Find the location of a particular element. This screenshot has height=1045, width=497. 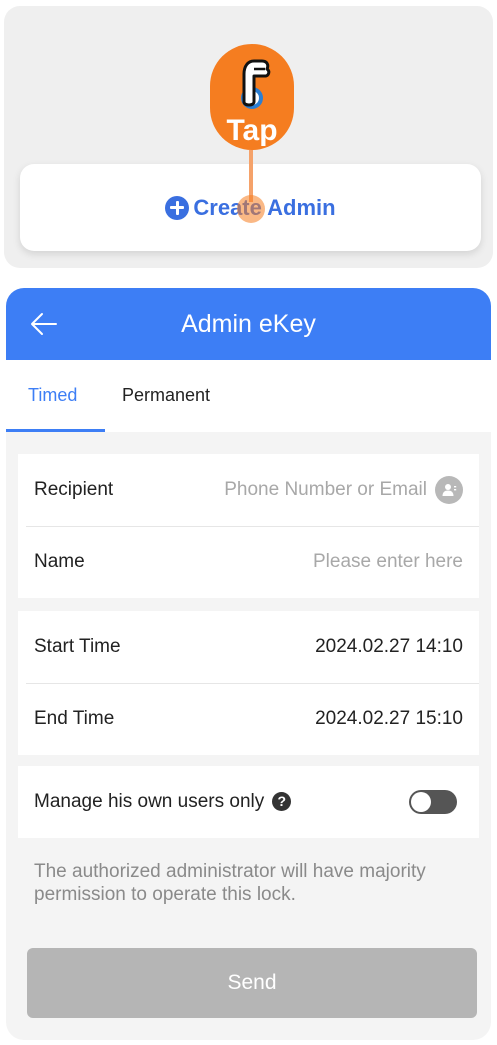

tab-timed: Timed is located at coordinates (52, 395).